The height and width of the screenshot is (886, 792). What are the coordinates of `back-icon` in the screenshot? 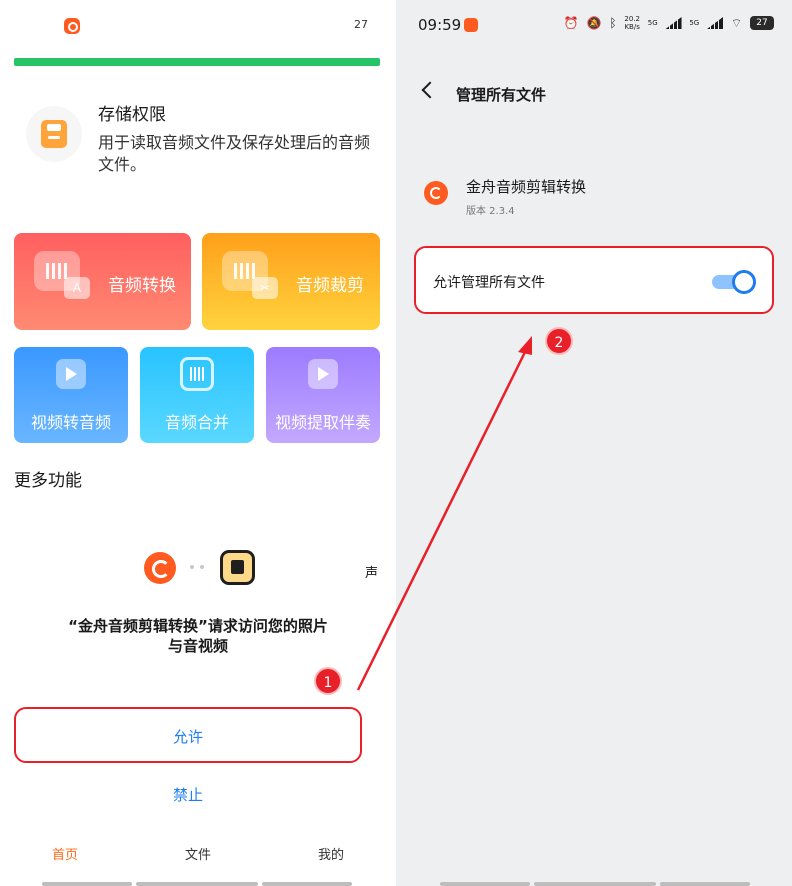 It's located at (430, 90).